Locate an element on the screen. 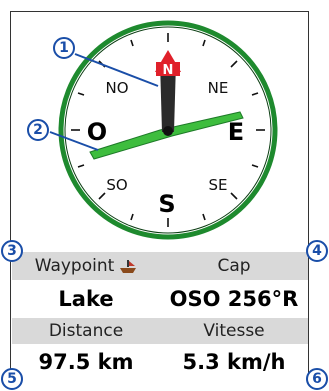  northeast-label: NE is located at coordinates (218, 88).